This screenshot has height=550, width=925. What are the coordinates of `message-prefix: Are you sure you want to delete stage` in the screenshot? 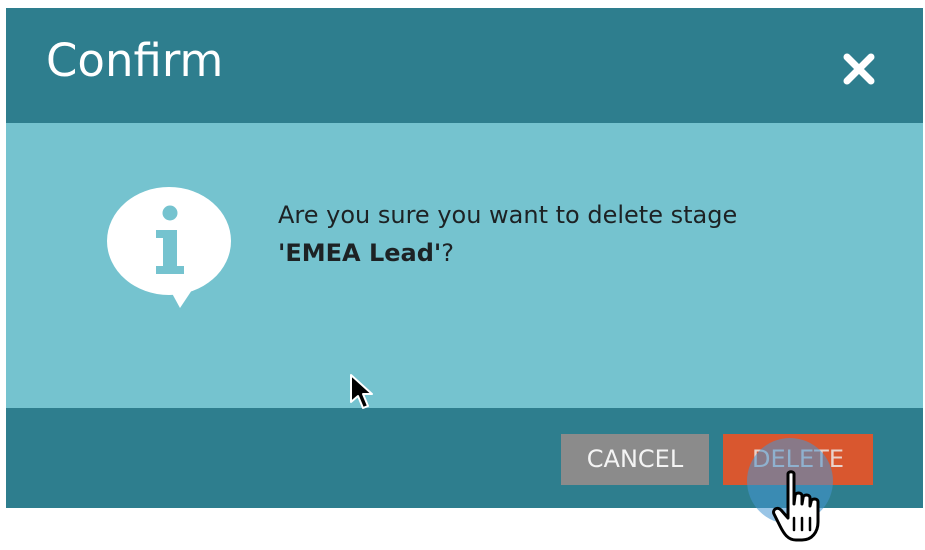 It's located at (508, 215).